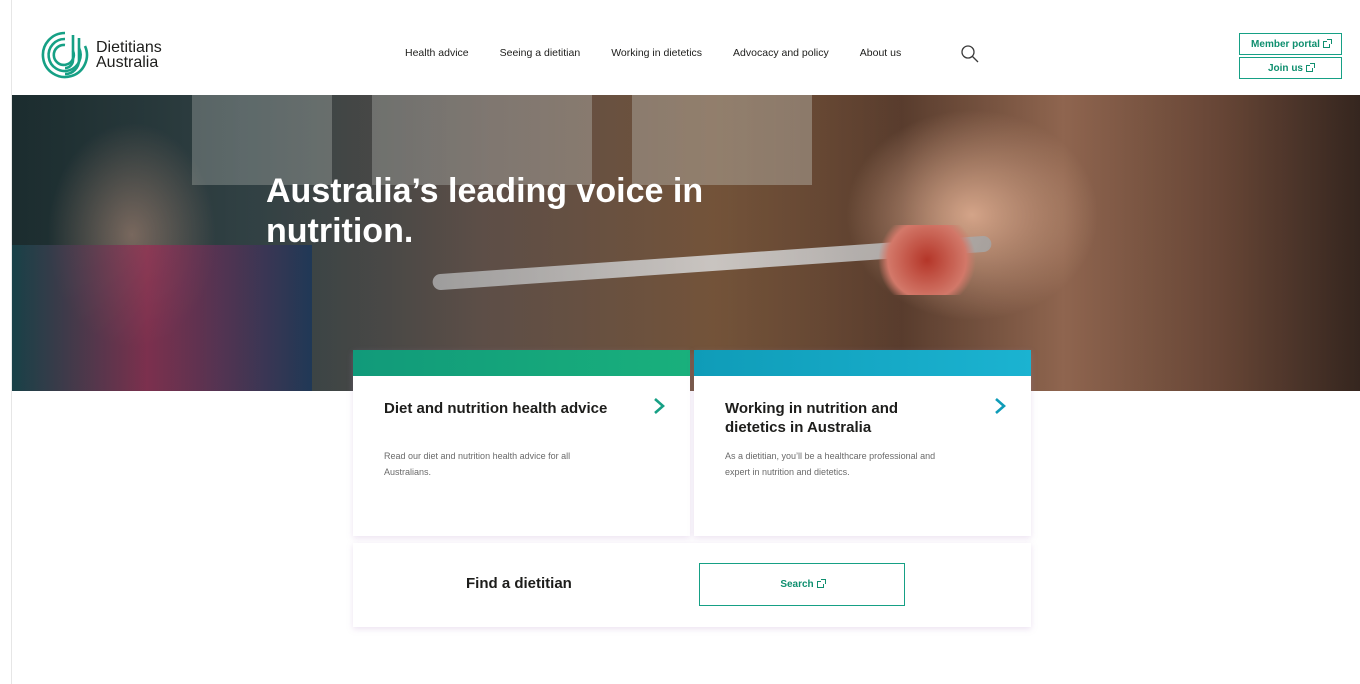 The width and height of the screenshot is (1360, 684). Describe the element at coordinates (1285, 68) in the screenshot. I see `join-us-label: Join us` at that location.